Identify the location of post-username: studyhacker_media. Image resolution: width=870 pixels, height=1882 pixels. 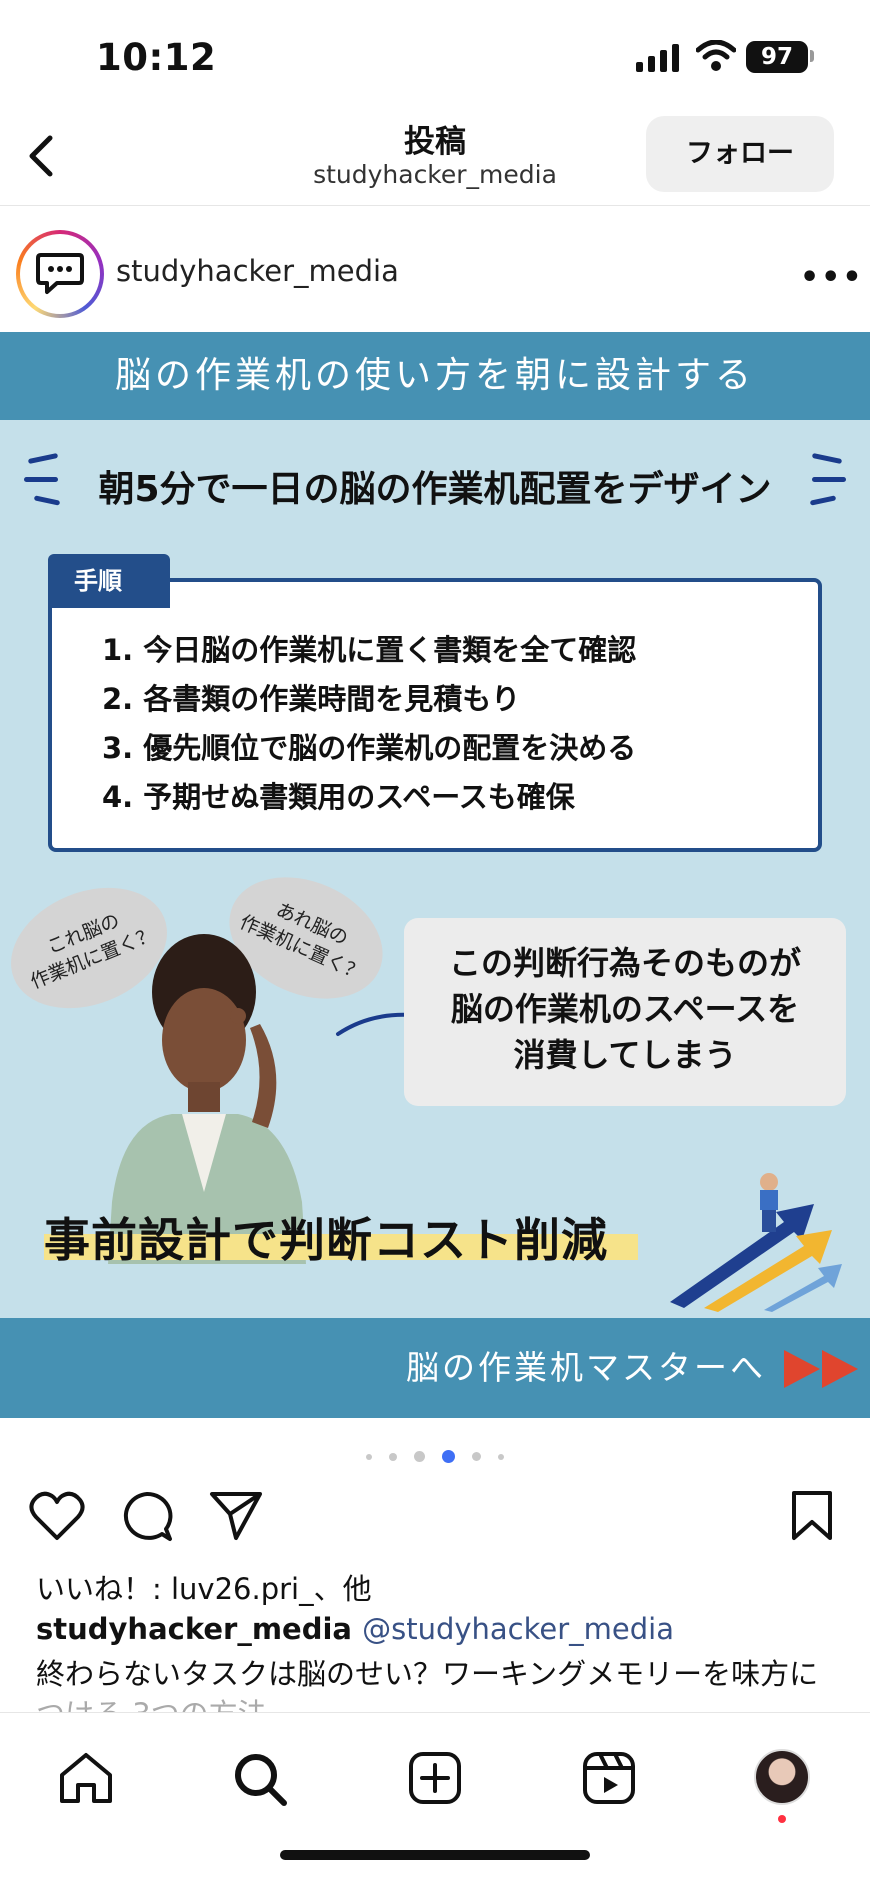
(257, 271).